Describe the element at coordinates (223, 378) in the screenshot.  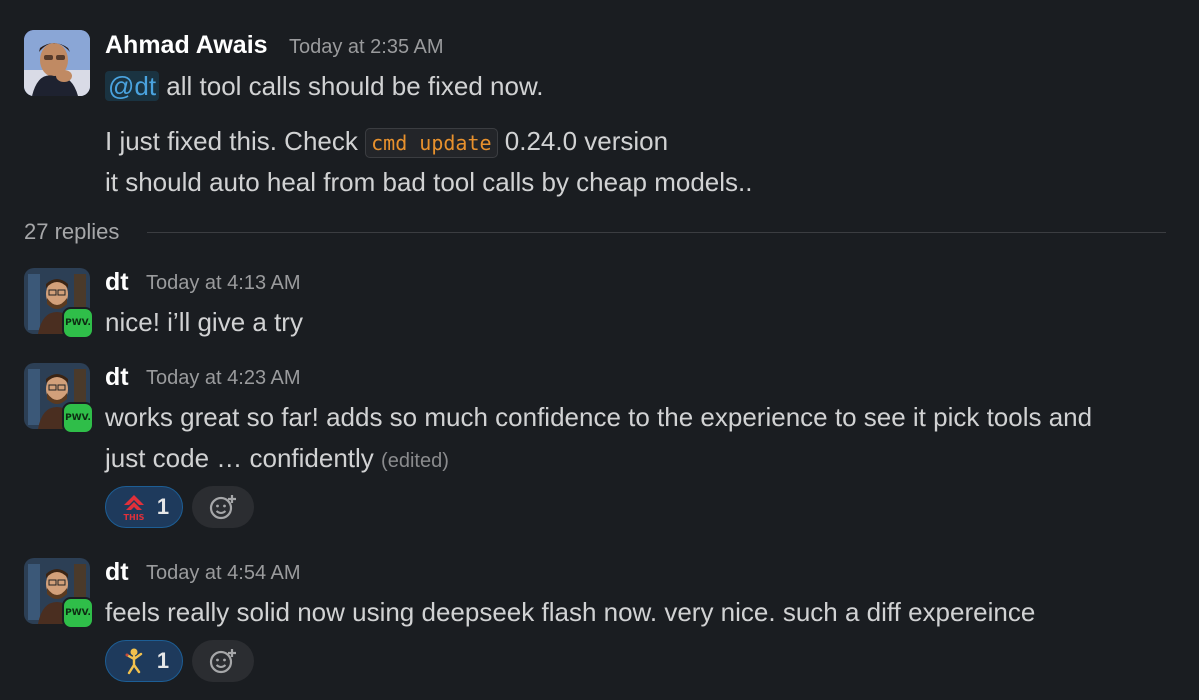
I see `timestamp: Today at 4:23 AM` at that location.